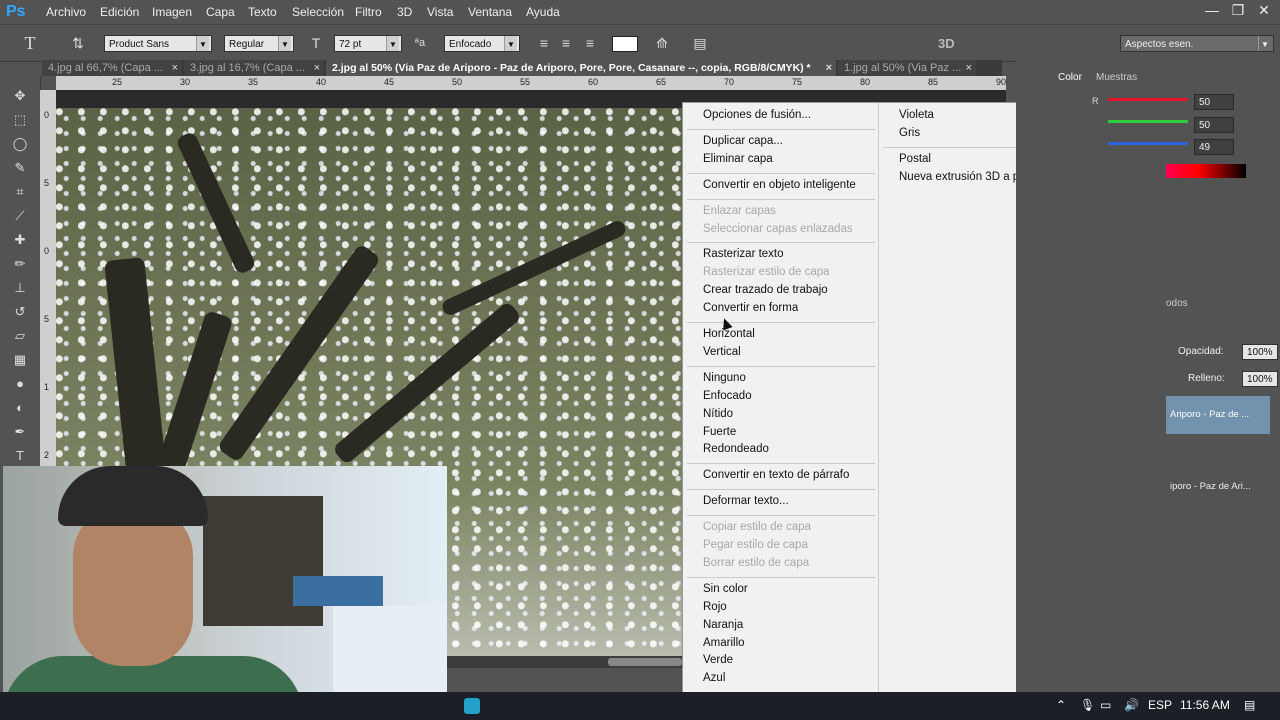 Image resolution: width=1280 pixels, height=720 pixels. What do you see at coordinates (20, 168) in the screenshot?
I see `quick-select-icon: ✎` at bounding box center [20, 168].